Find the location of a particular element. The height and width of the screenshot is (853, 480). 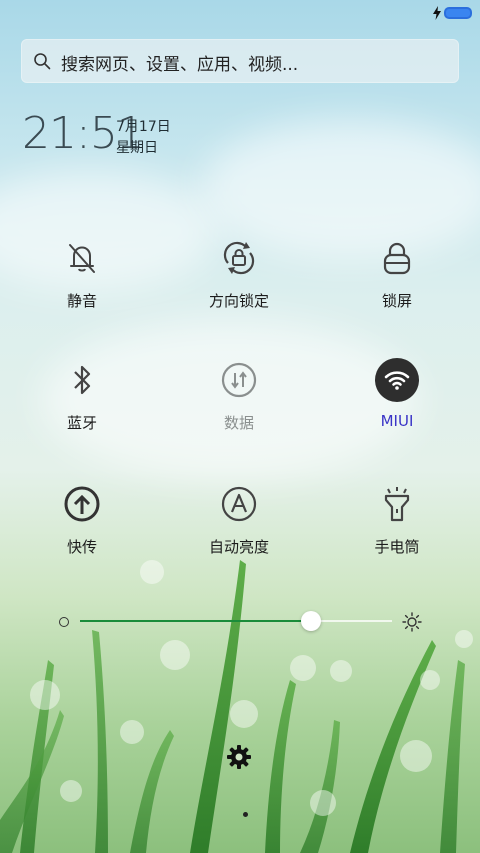

upload-icon is located at coordinates (82, 504).